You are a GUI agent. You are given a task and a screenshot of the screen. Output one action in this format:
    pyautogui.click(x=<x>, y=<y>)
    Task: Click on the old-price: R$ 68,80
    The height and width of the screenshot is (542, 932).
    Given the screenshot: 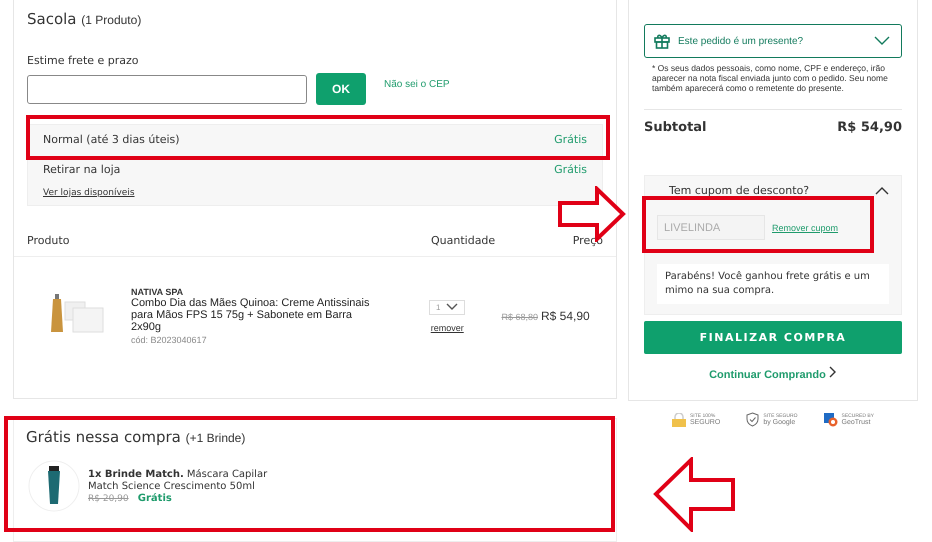 What is the action you would take?
    pyautogui.click(x=519, y=317)
    